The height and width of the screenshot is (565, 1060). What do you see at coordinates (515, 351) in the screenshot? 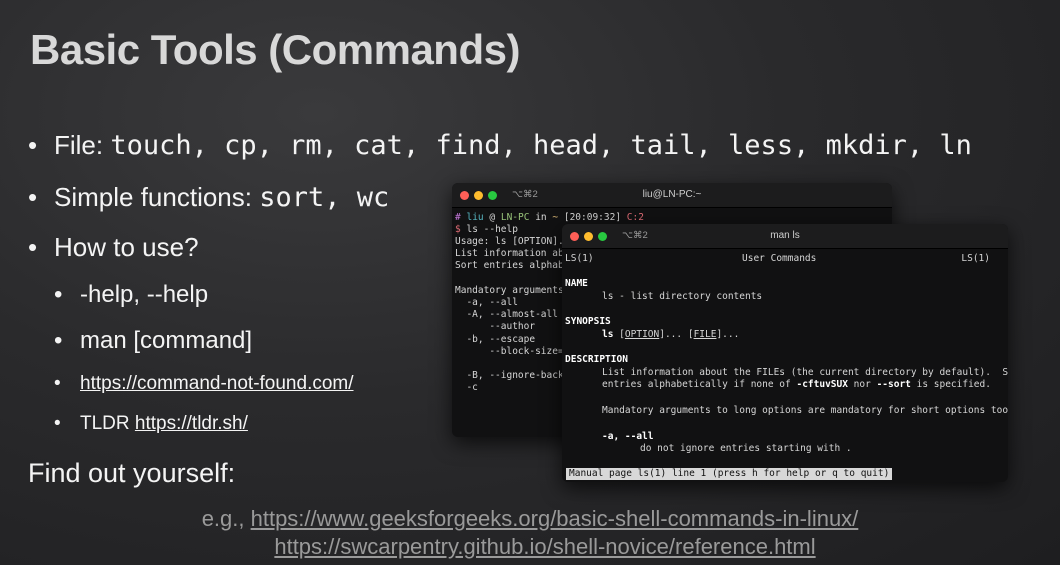
I see `terminal-output-line: --block-size=SI` at bounding box center [515, 351].